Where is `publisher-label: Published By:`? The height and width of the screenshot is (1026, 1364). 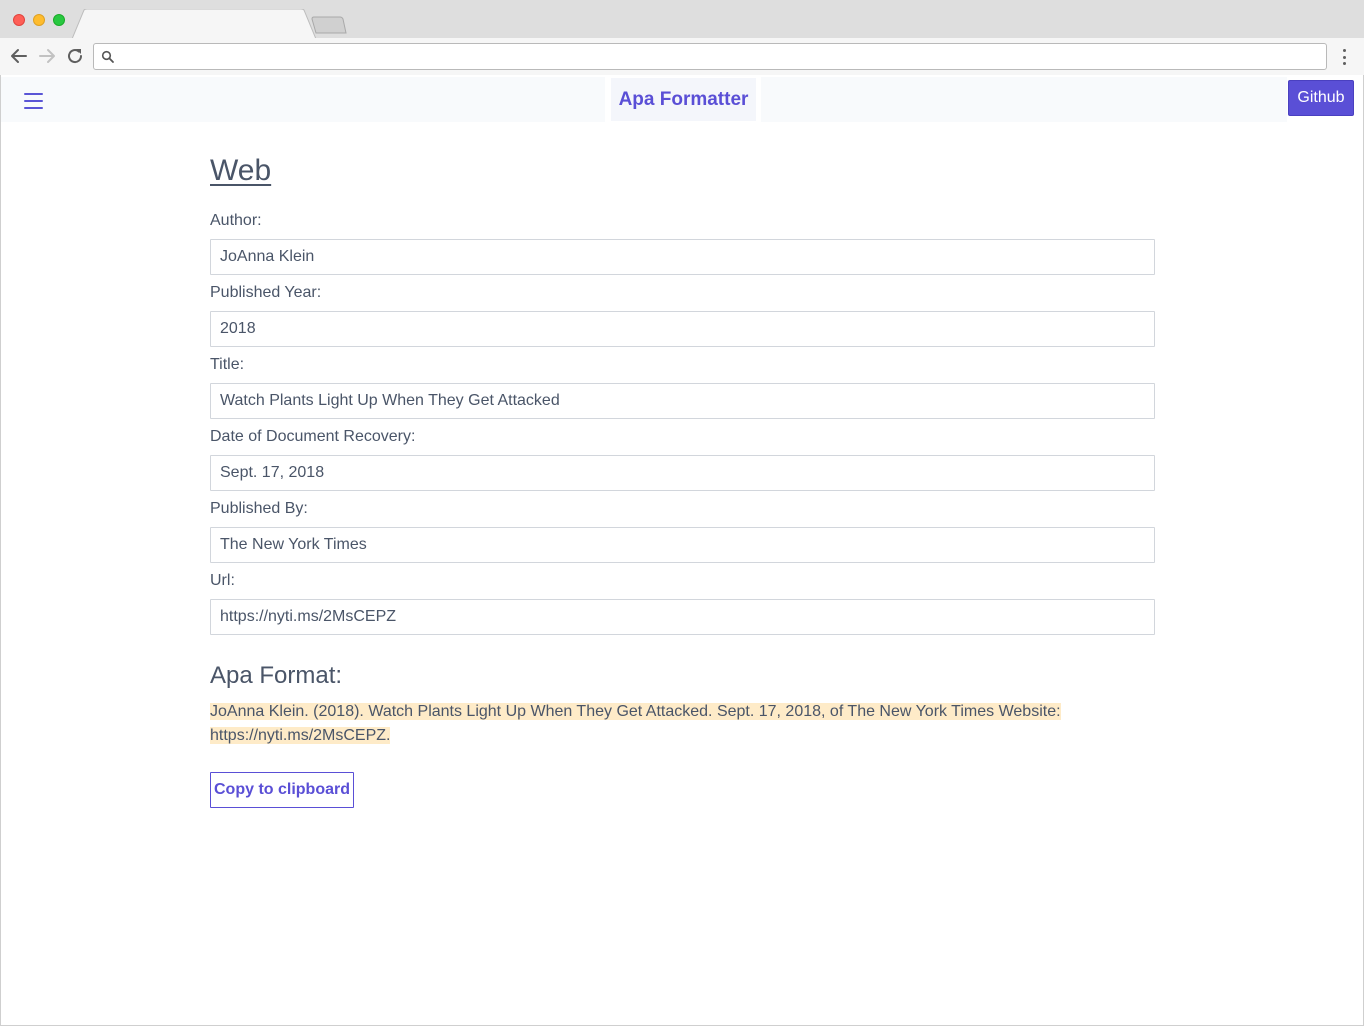 publisher-label: Published By: is located at coordinates (259, 508).